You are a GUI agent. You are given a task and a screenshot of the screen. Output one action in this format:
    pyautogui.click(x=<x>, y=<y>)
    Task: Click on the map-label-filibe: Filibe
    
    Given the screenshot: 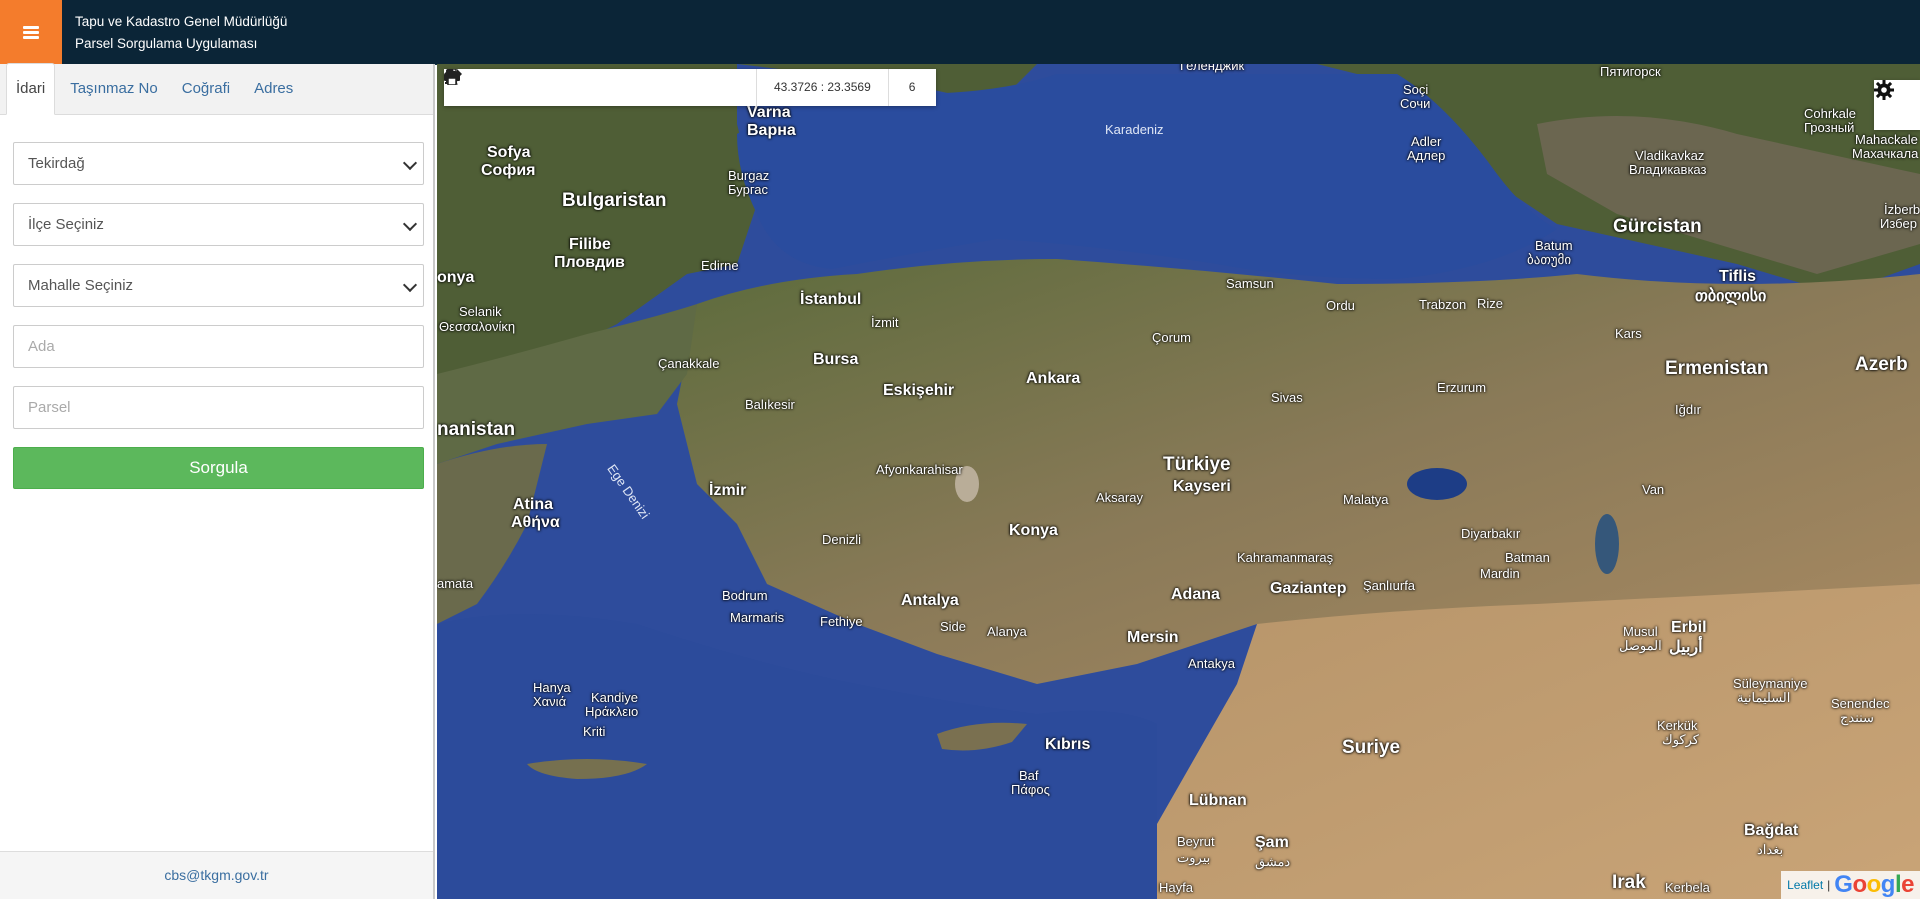 What is the action you would take?
    pyautogui.click(x=590, y=244)
    